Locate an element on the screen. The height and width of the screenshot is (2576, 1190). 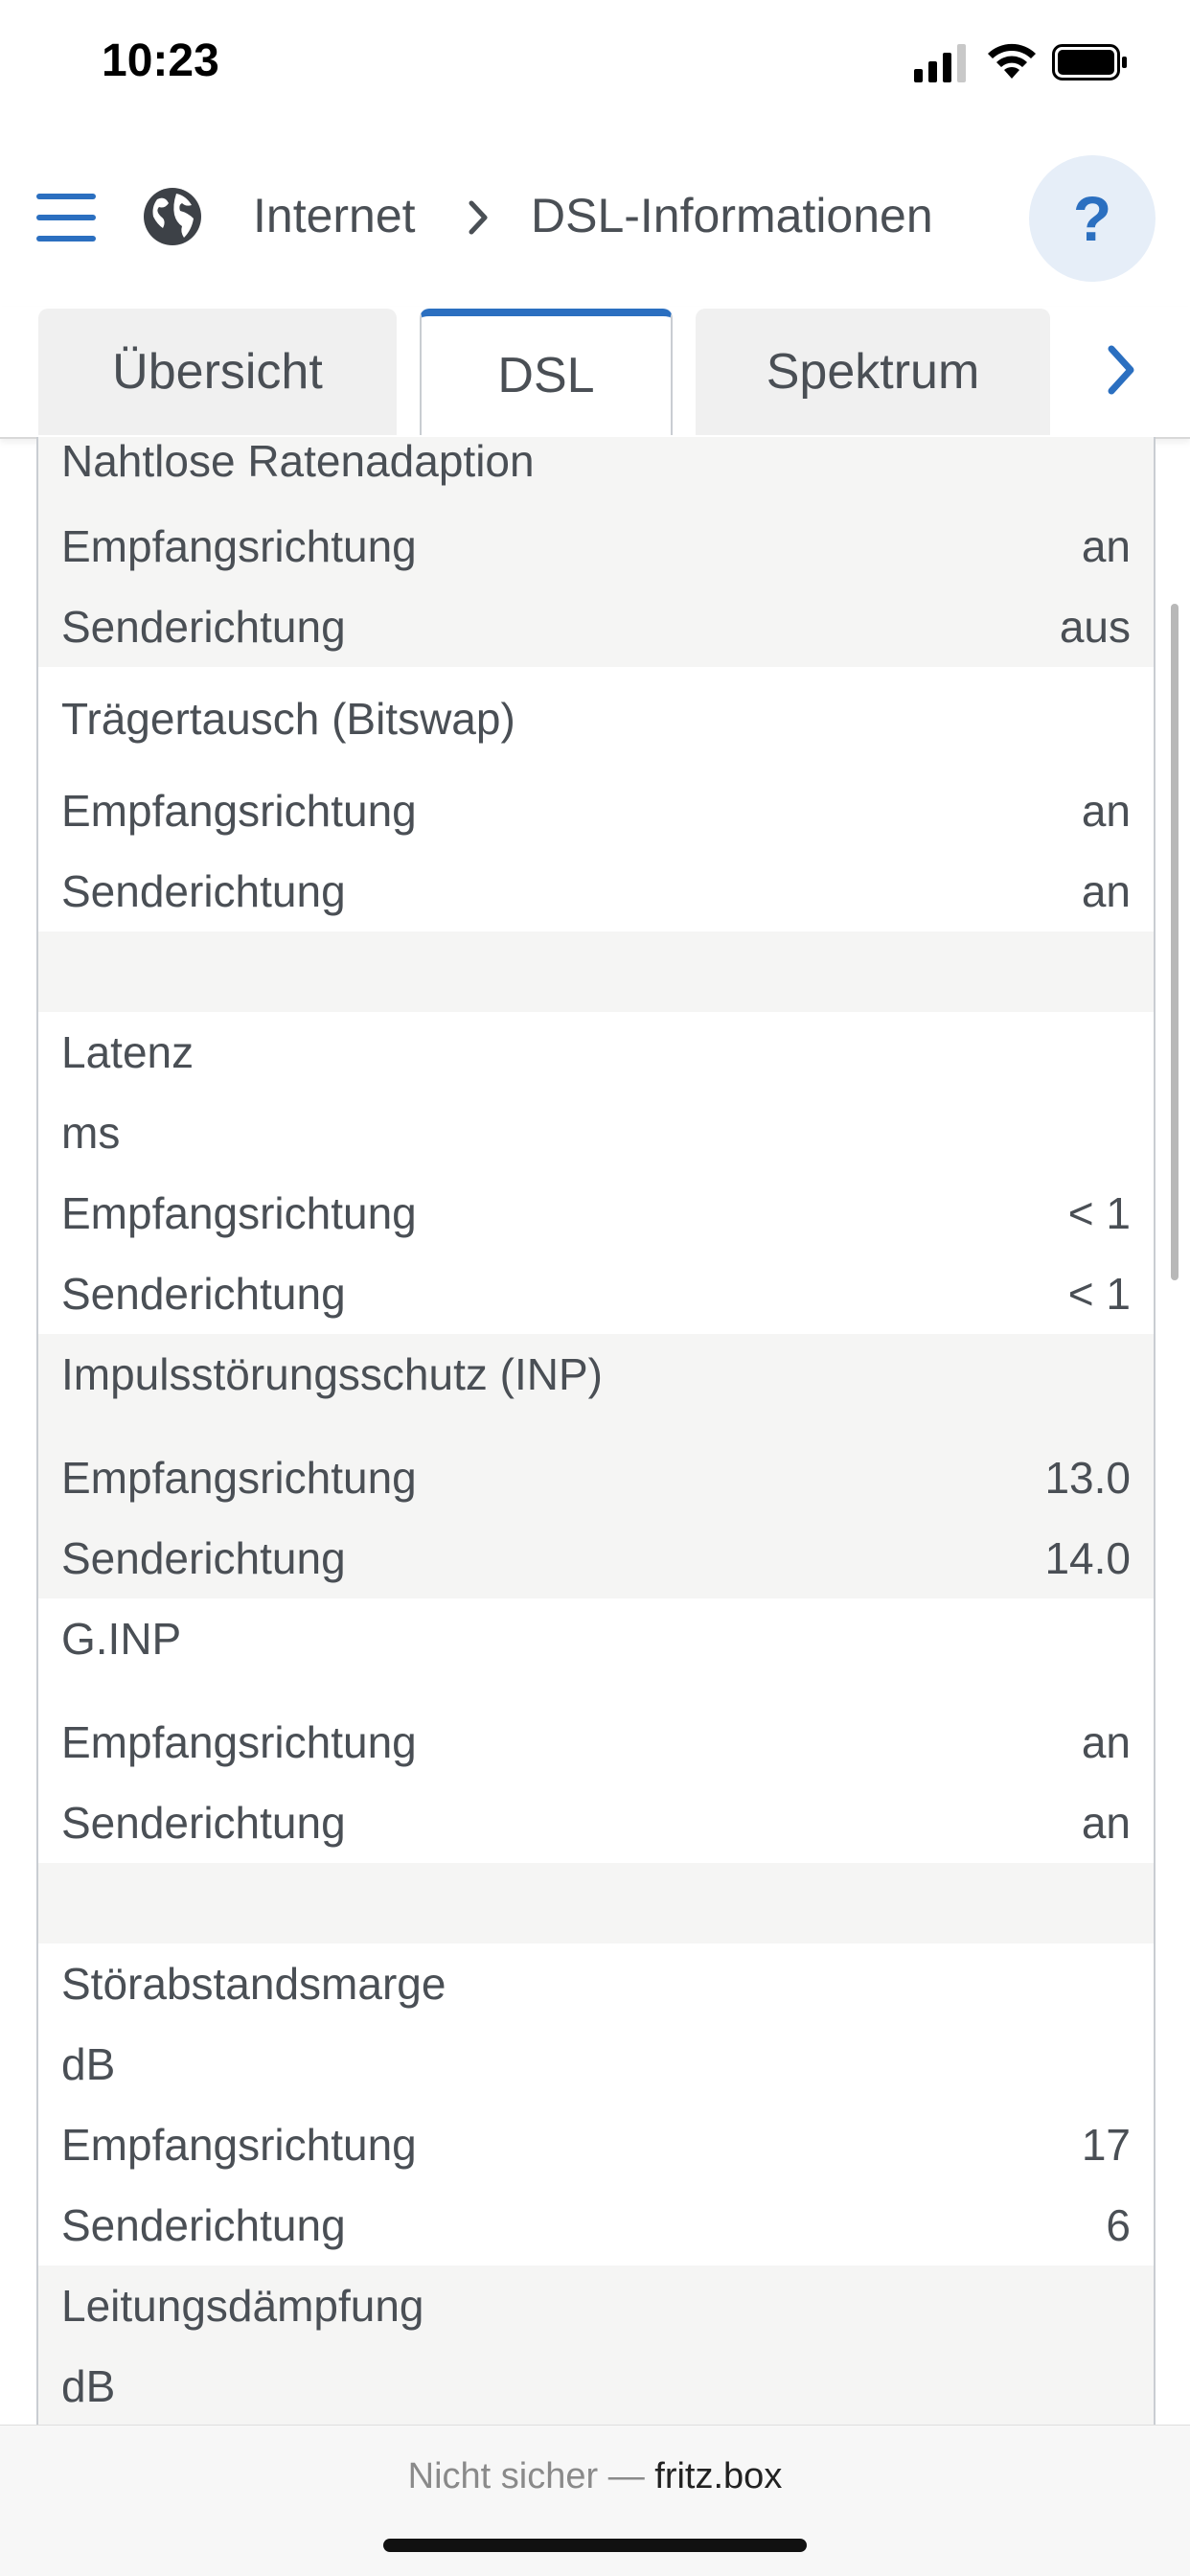
row-value: 17 is located at coordinates (1106, 2145).